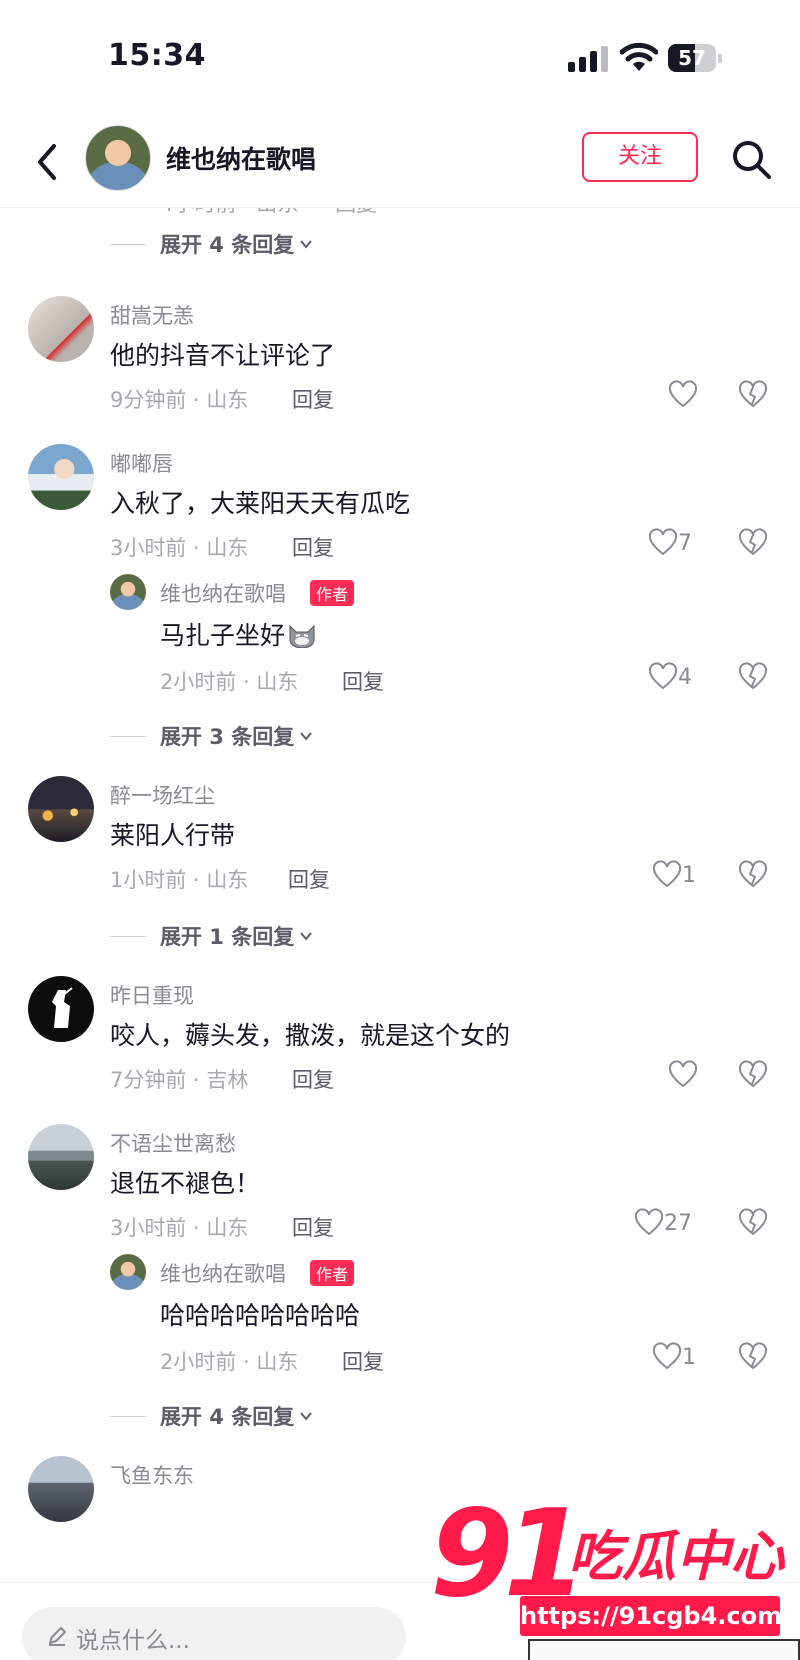 The width and height of the screenshot is (800, 1660). I want to click on commenter-name: 嘟嘟唇, so click(141, 463).